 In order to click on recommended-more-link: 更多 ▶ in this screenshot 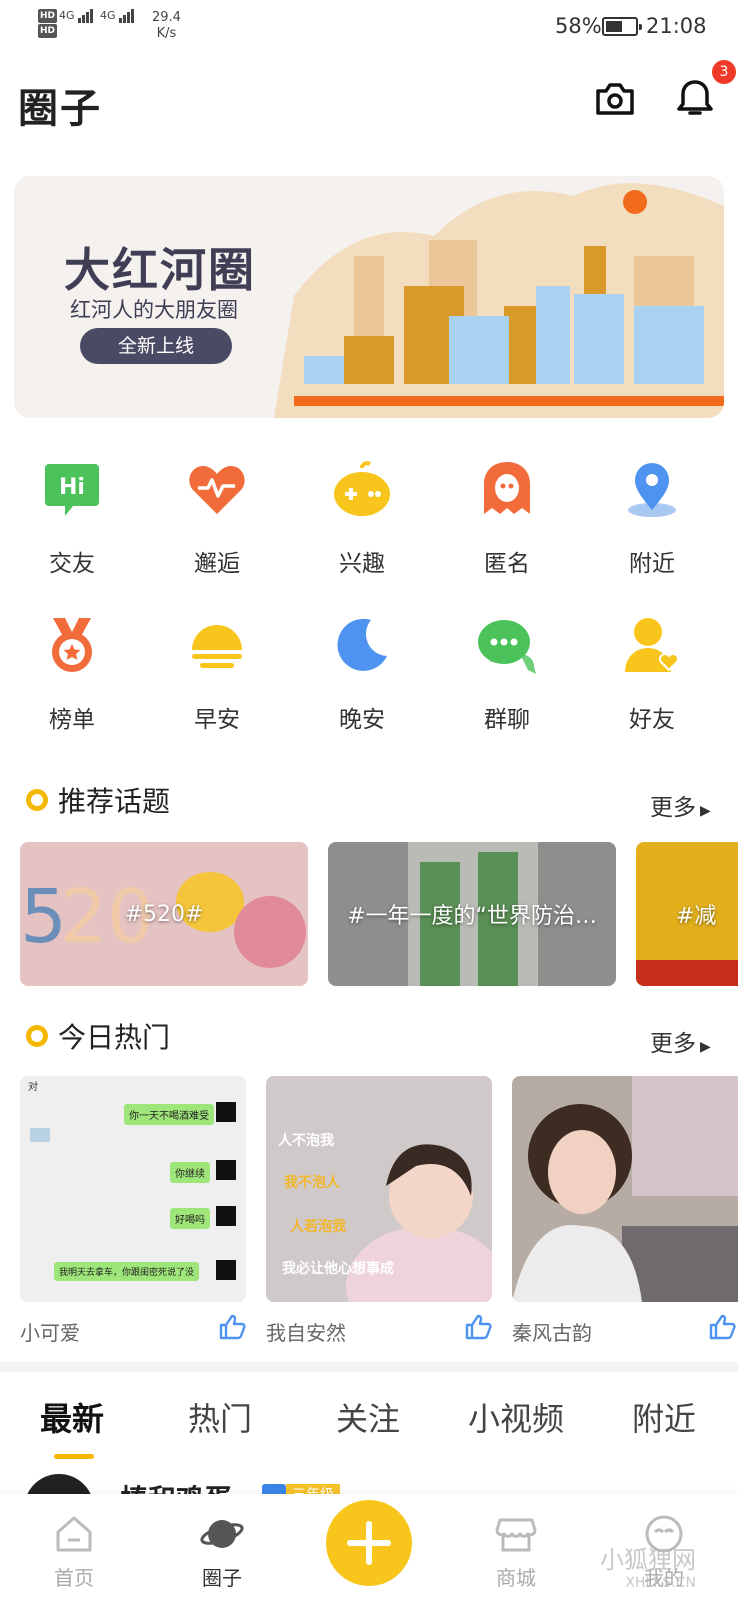, I will do `click(680, 805)`.